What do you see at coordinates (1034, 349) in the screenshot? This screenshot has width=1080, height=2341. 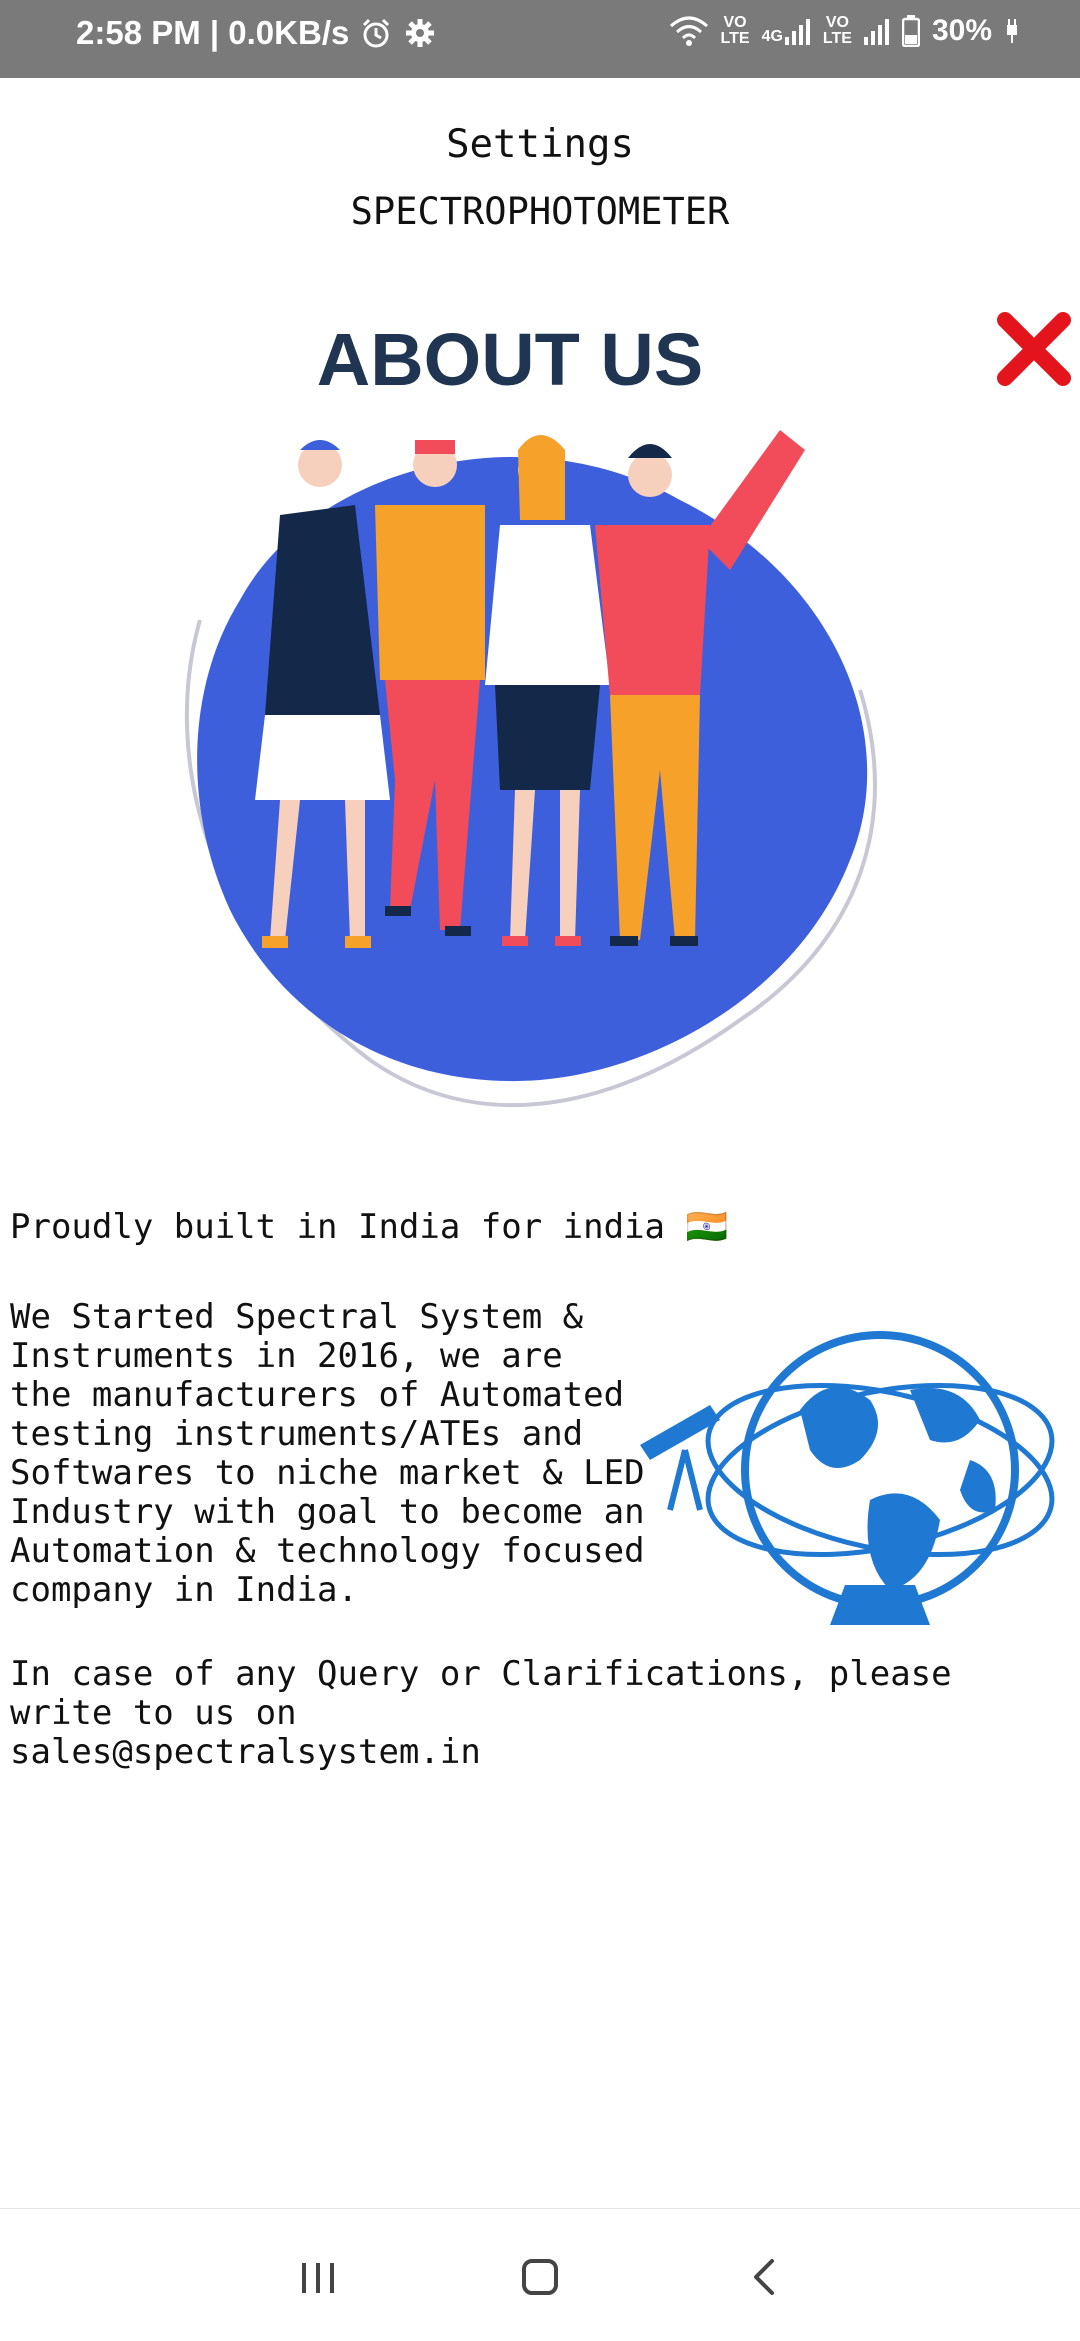 I see `close-icon` at bounding box center [1034, 349].